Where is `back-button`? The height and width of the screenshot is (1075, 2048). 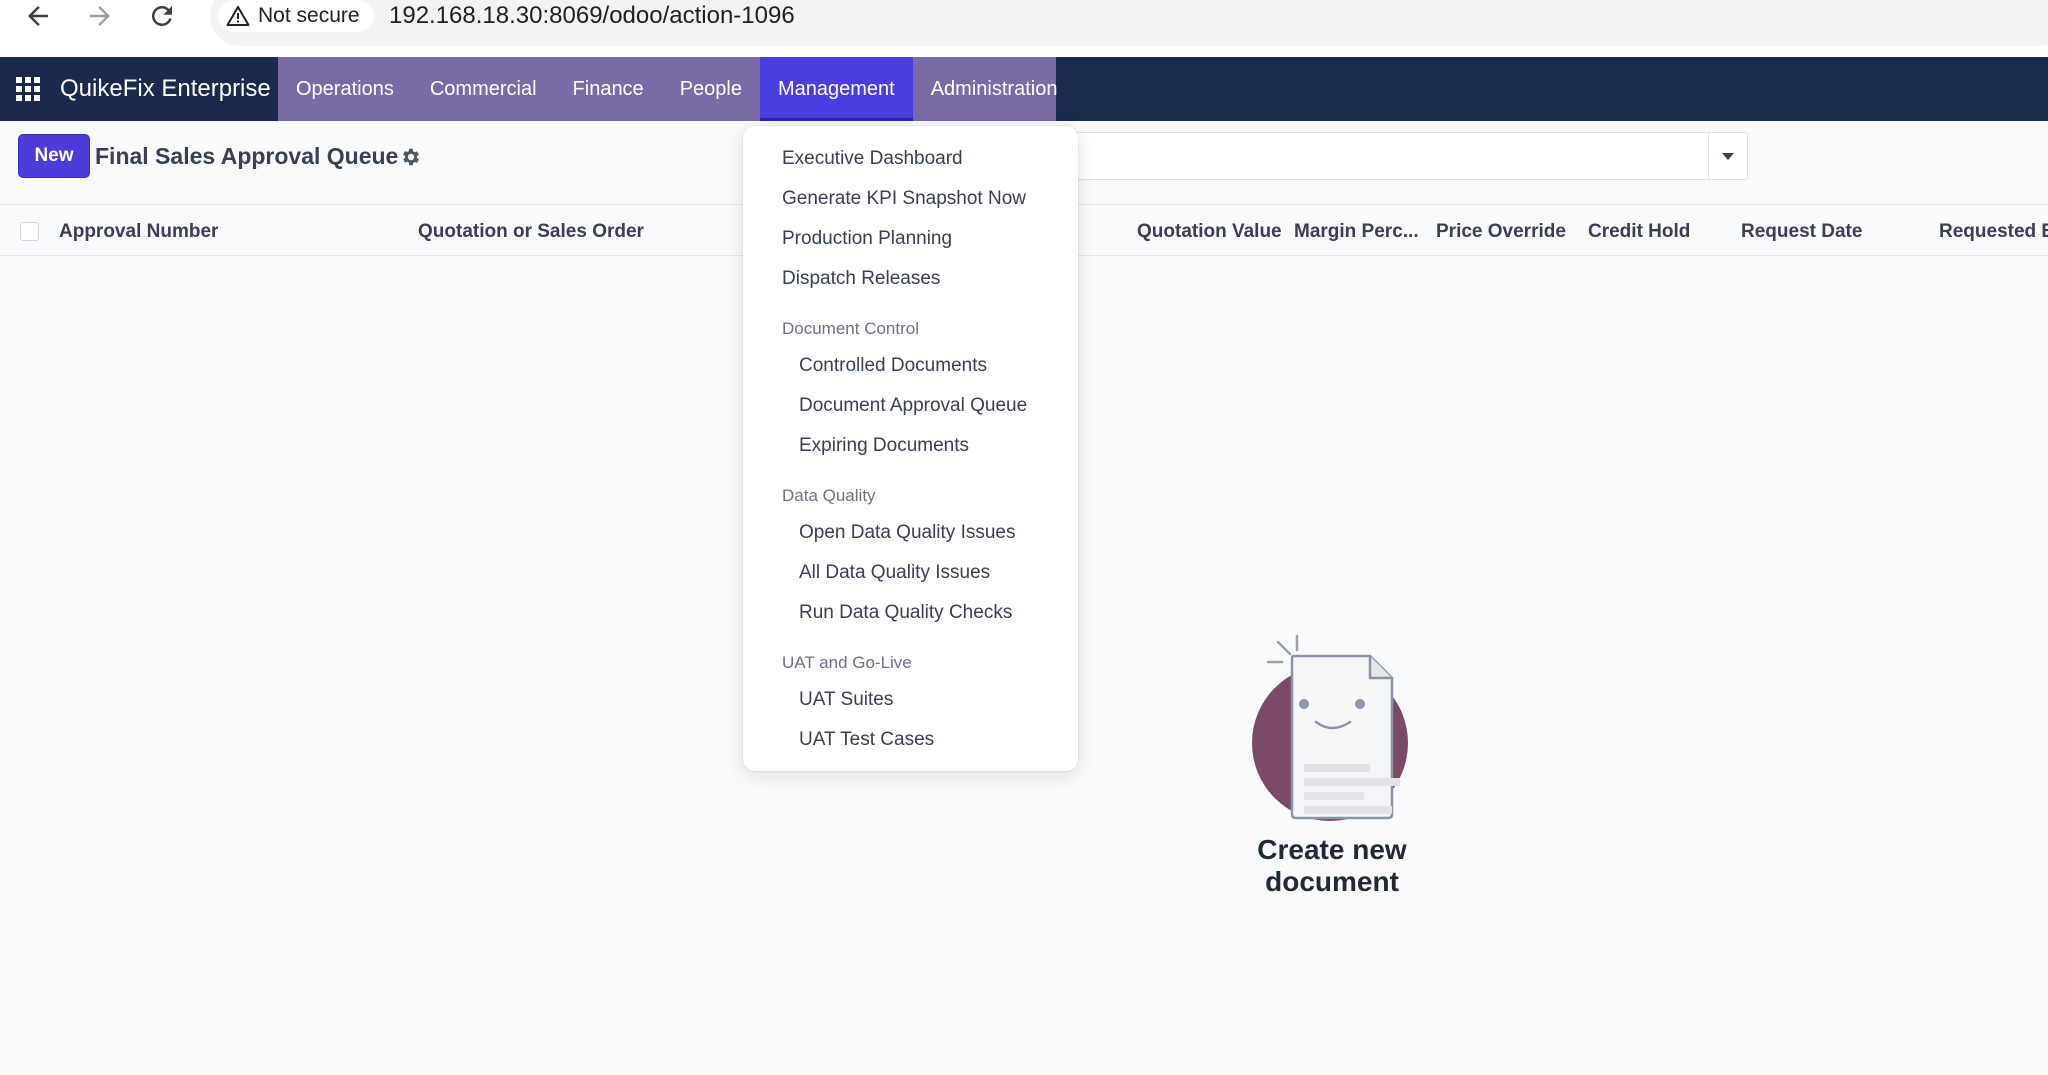
back-button is located at coordinates (38, 16).